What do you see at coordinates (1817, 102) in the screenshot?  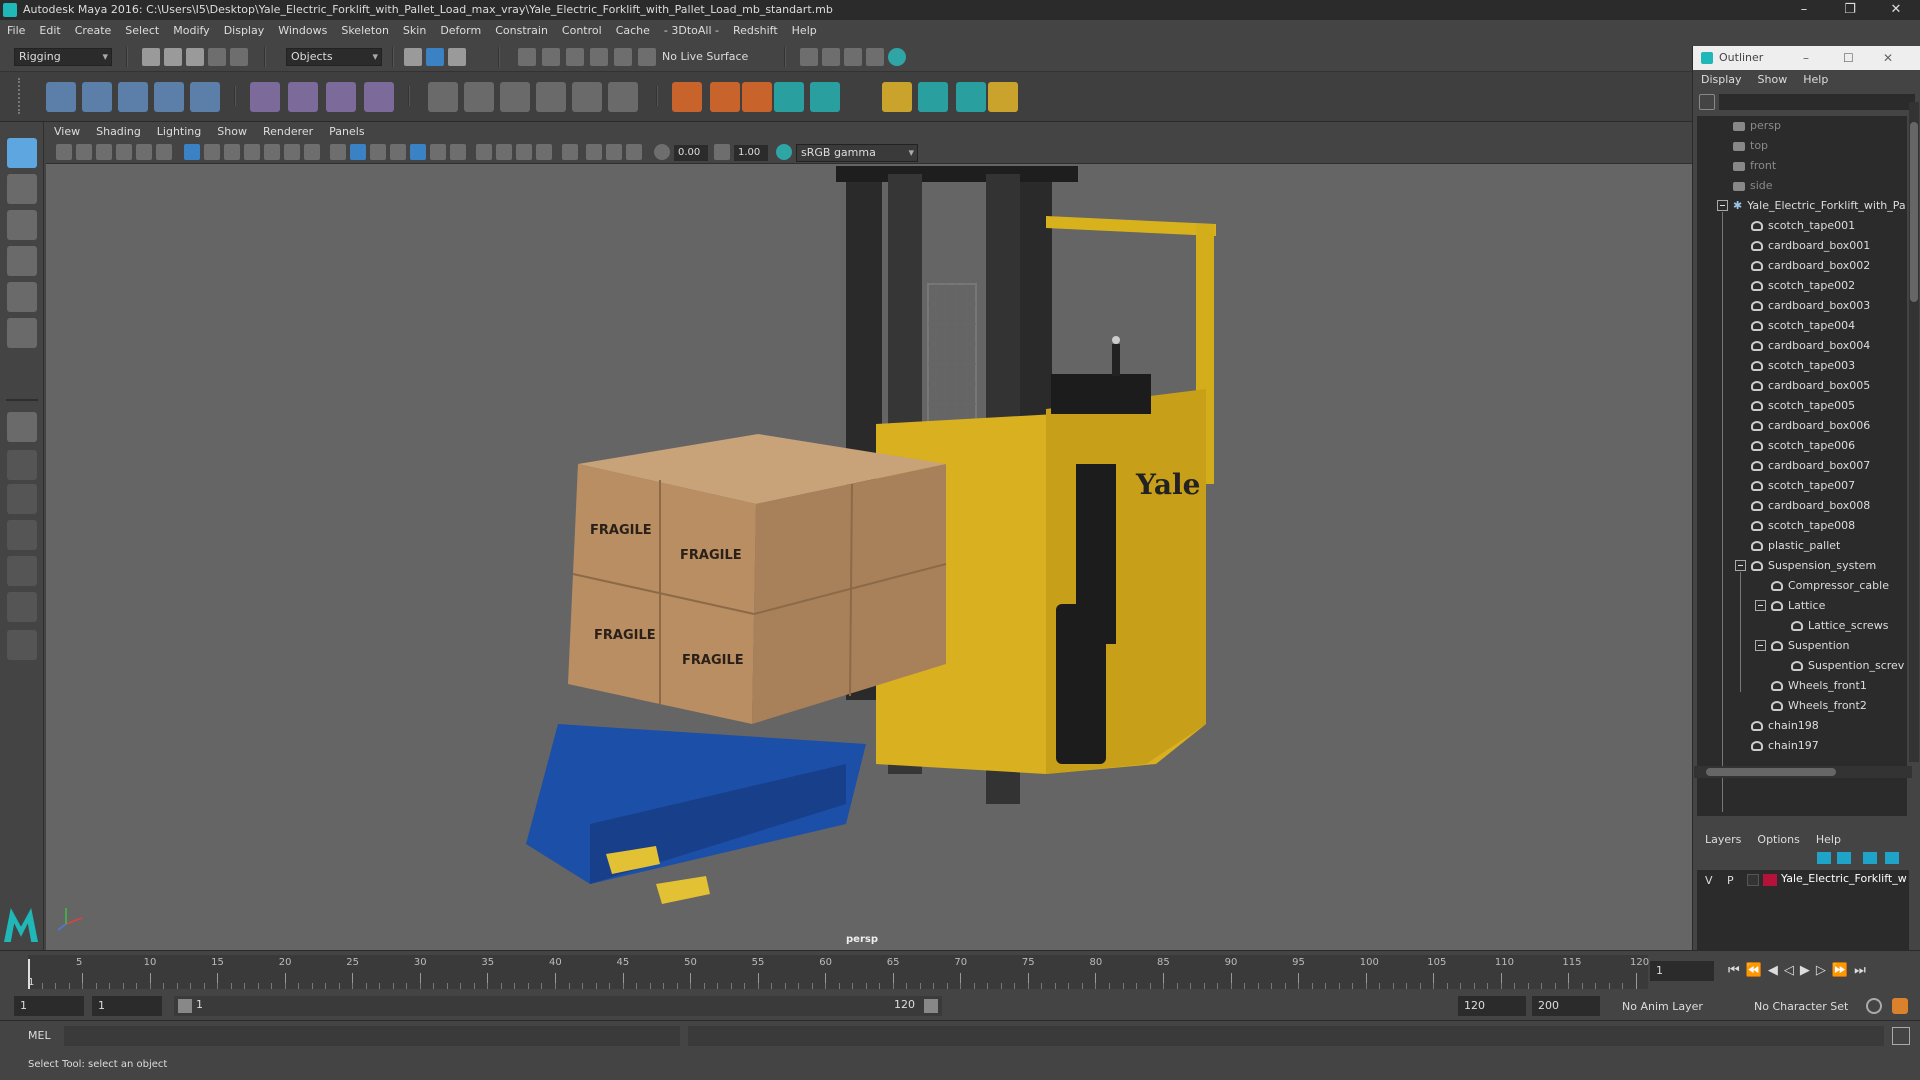 I see `outliner-search-input` at bounding box center [1817, 102].